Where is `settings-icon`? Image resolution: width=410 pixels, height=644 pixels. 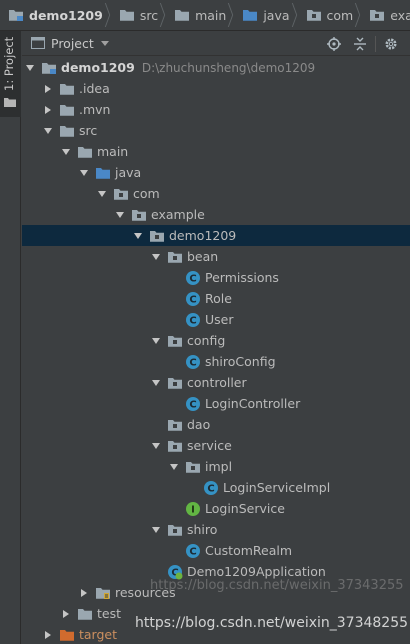
settings-icon is located at coordinates (391, 43).